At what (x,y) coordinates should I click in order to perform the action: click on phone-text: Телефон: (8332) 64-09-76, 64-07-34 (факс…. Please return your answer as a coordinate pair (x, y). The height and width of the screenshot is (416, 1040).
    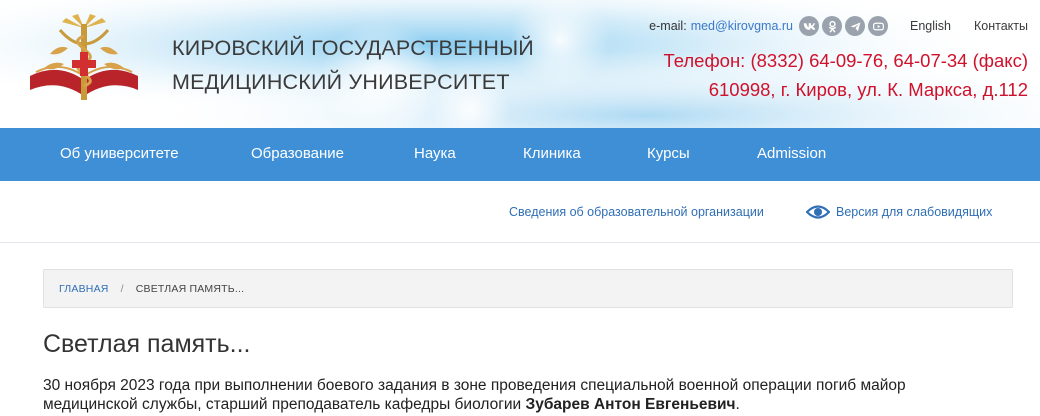
    Looking at the image, I should click on (845, 60).